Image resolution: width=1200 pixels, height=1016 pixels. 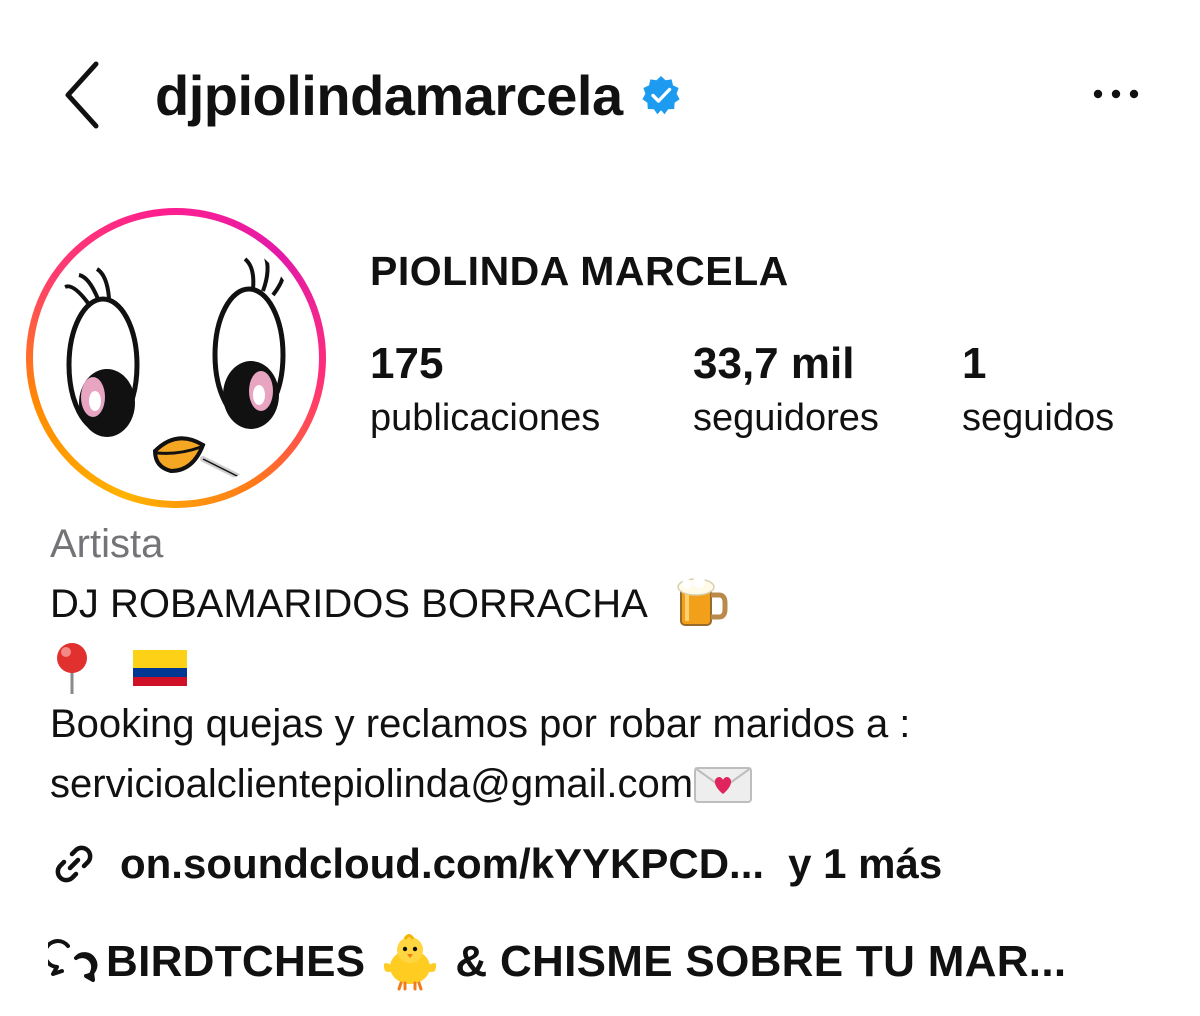 I want to click on cartoon-bird-face-avatar, so click(x=176, y=358).